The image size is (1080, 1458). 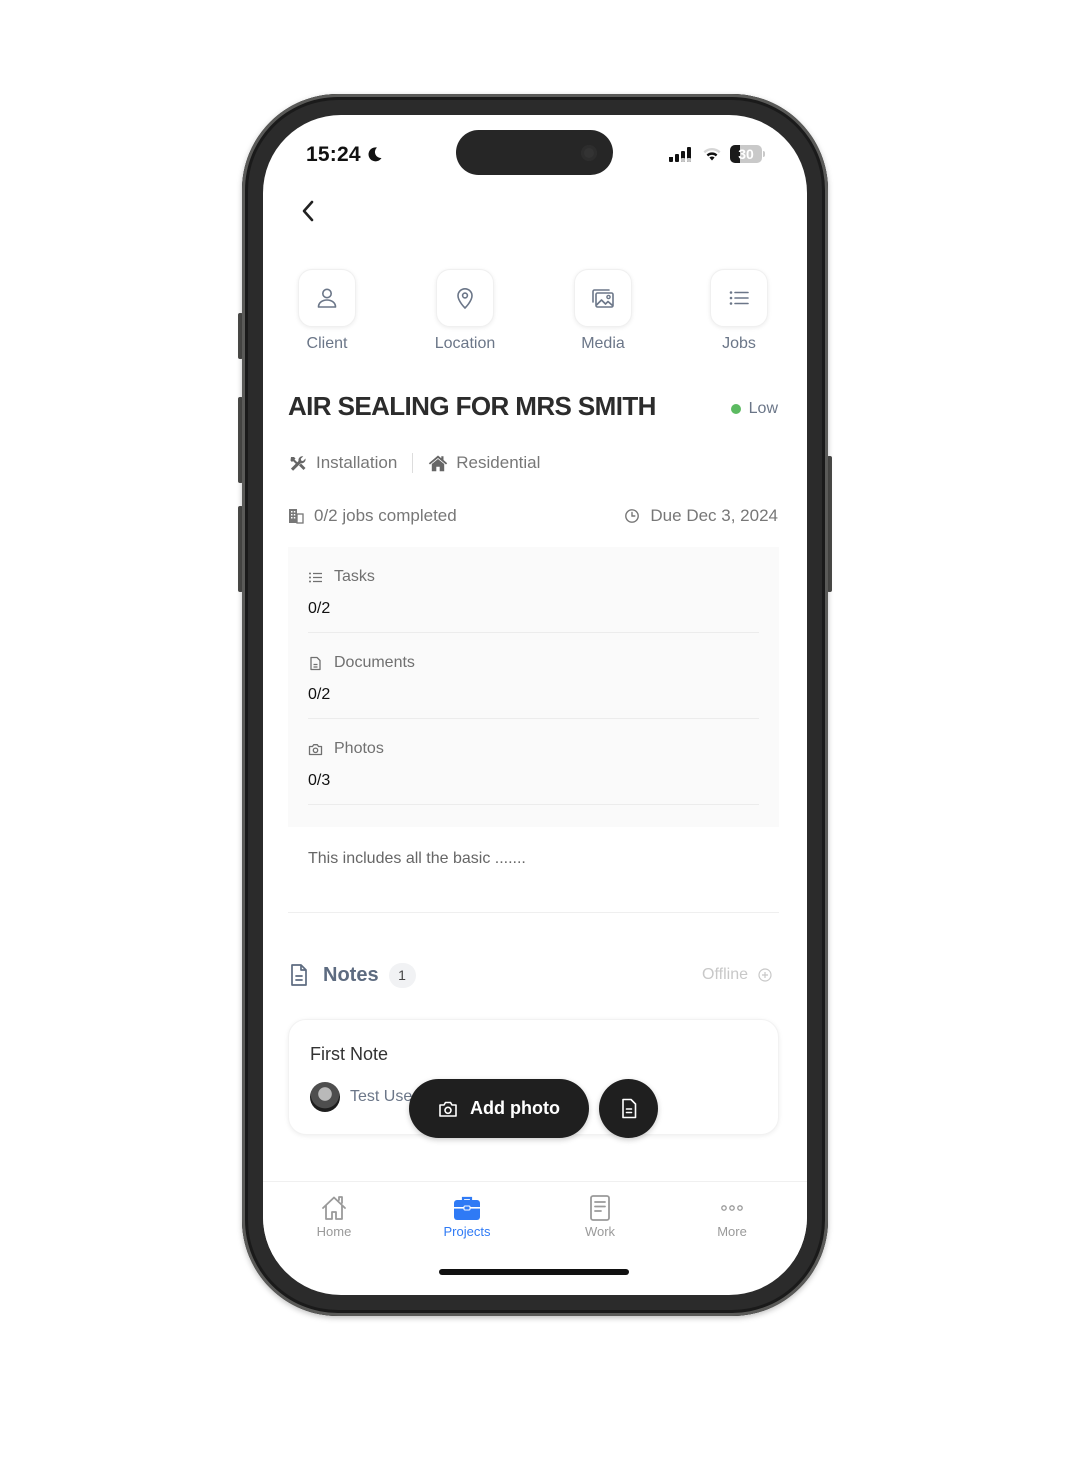 I want to click on wifi-icon, so click(x=712, y=154).